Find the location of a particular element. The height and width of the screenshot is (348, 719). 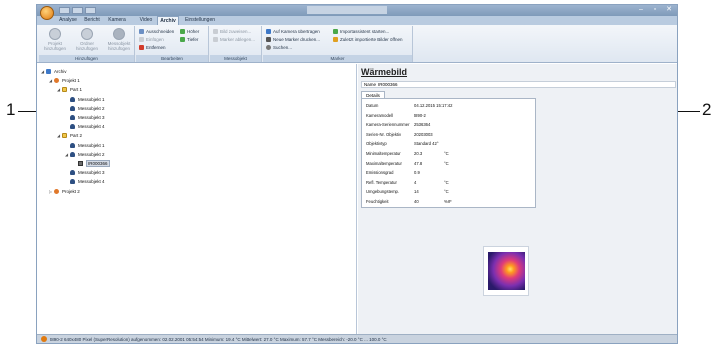

add-project-button: Projekt hinzufügen is located at coordinates (55, 41).